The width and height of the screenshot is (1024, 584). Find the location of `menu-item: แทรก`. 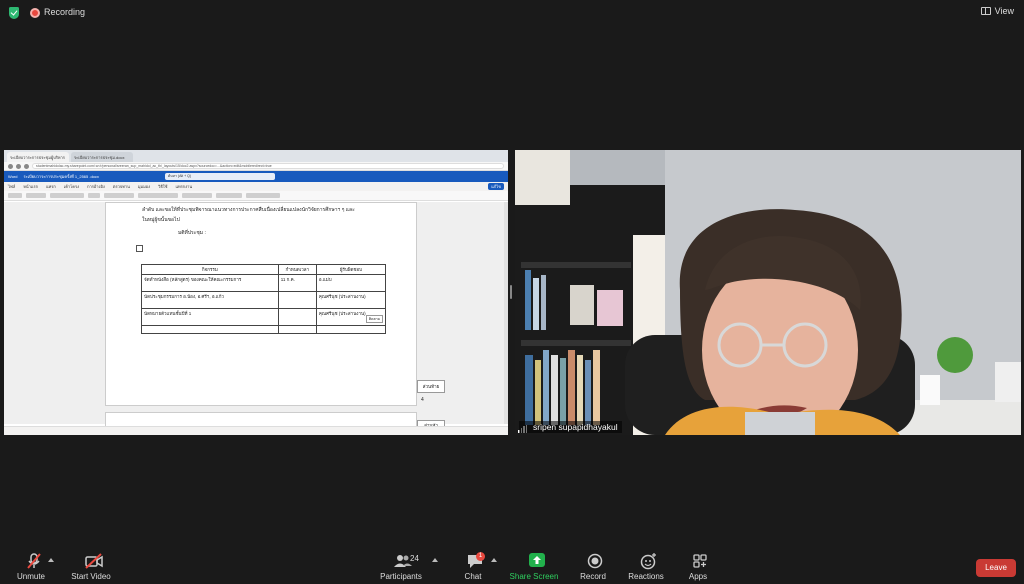

menu-item: แทรก is located at coordinates (51, 186).